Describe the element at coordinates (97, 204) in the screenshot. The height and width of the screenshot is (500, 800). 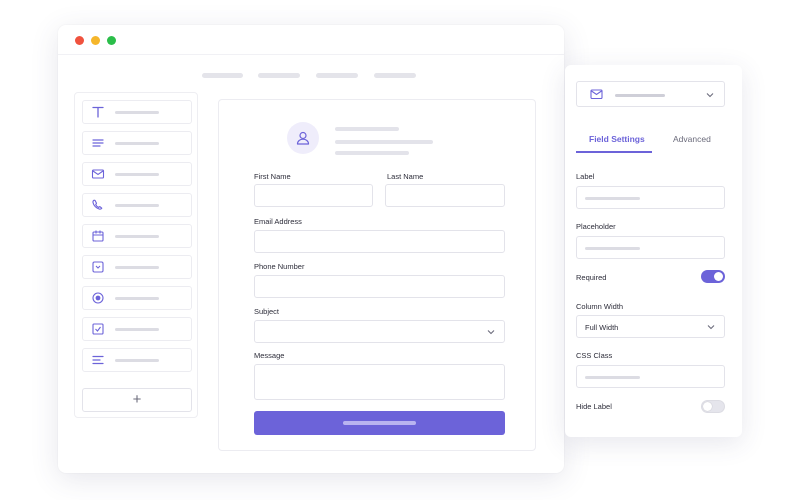
I see `phone-icon` at that location.